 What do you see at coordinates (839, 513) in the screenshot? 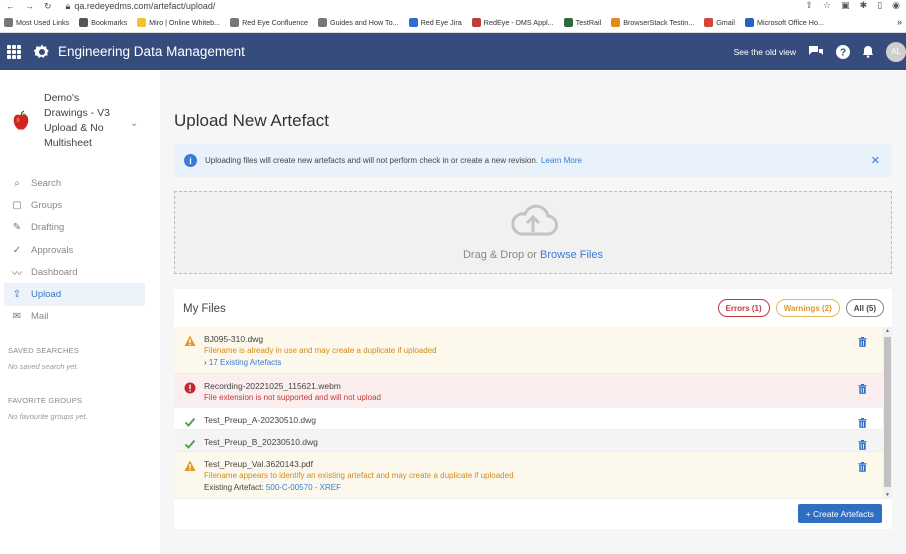
I see `create-artefacts-button: + Create Artefacts` at bounding box center [839, 513].